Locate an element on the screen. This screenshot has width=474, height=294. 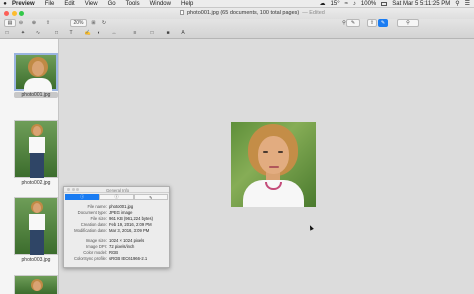
fill-color-icon: ■ is located at coordinates (168, 33).